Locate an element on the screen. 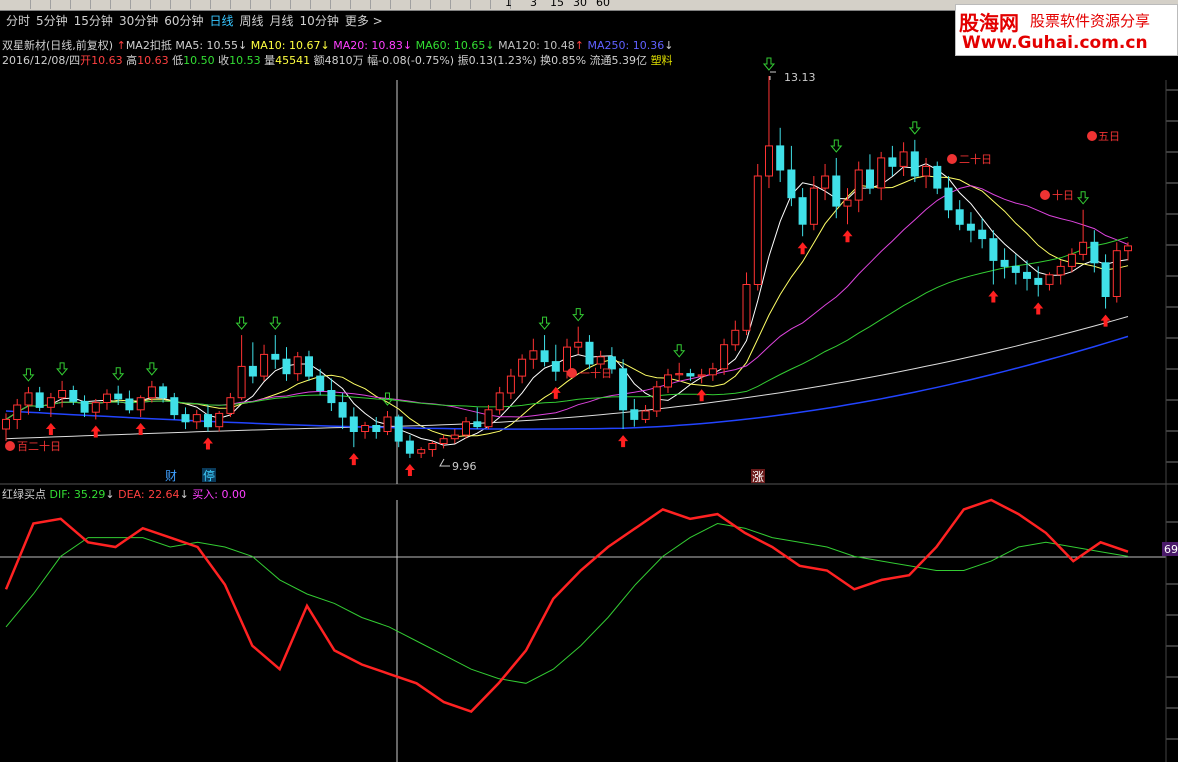  marker-zhang: 涨 is located at coordinates (758, 476).